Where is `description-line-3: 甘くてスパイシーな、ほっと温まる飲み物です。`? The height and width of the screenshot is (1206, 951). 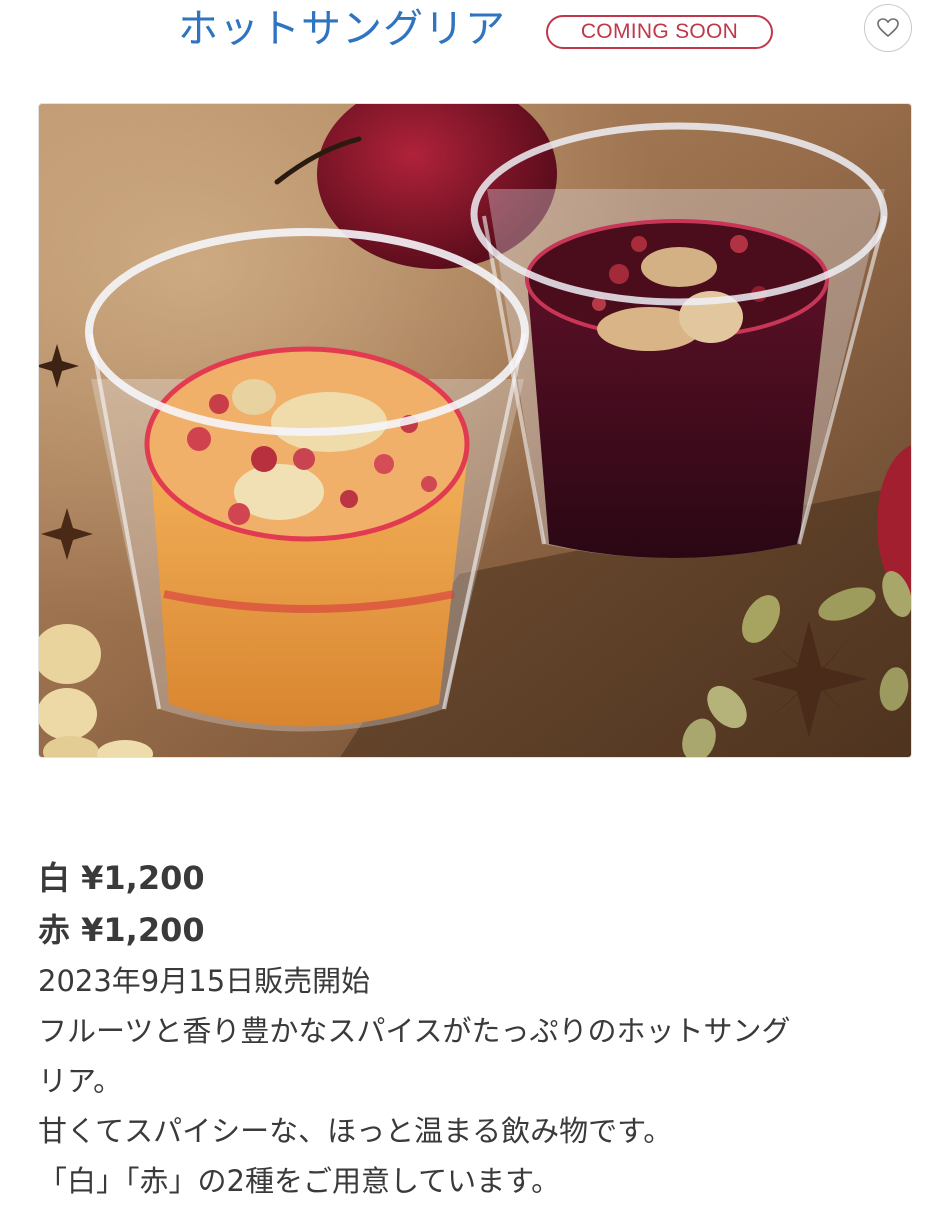 description-line-3: 甘くてスパイシーな、ほっと温まる飲み物です。 is located at coordinates (355, 1131).